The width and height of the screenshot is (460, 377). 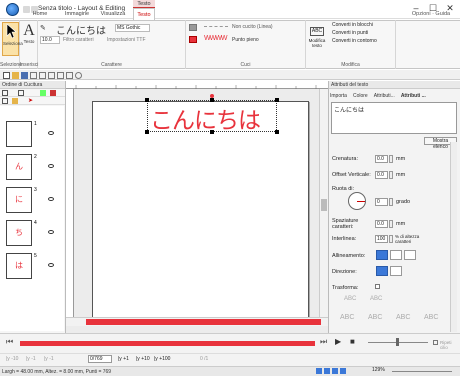 I want to click on tab-immagine: Immagine, so click(x=77, y=14).